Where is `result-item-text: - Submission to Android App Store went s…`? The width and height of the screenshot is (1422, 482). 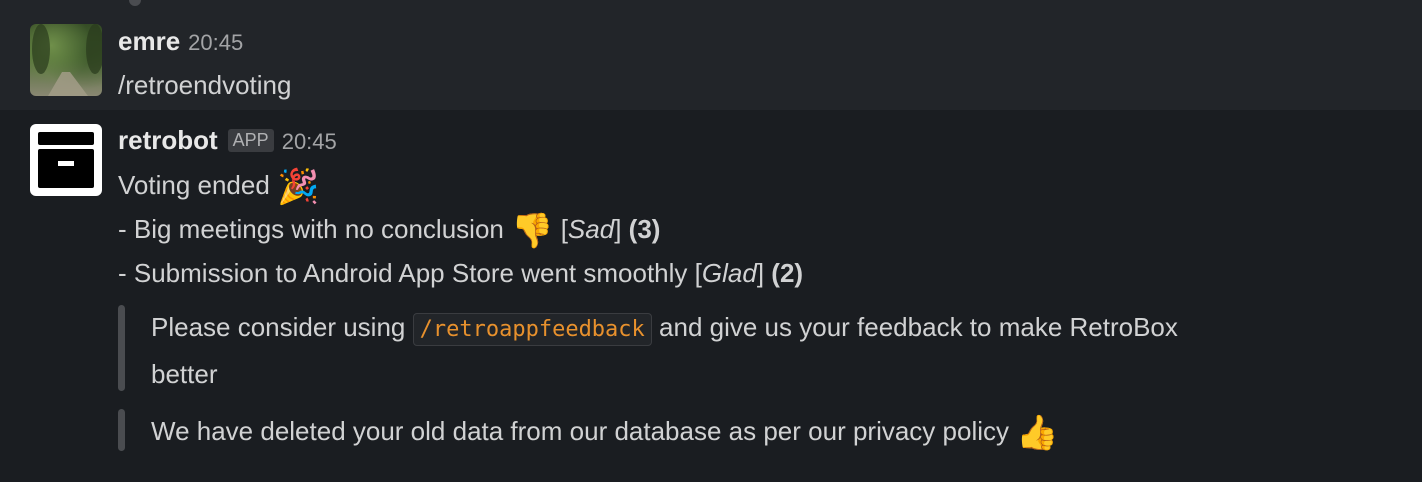 result-item-text: - Submission to Android App Store went s… is located at coordinates (403, 273).